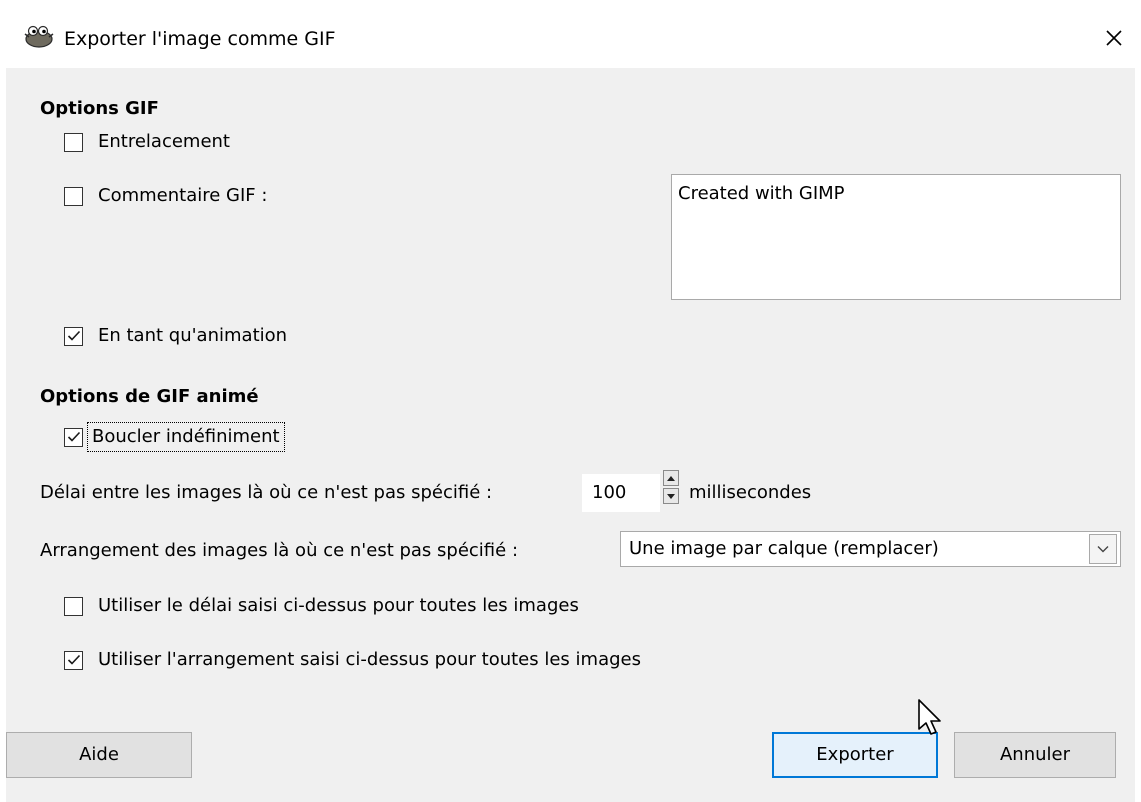  What do you see at coordinates (671, 487) in the screenshot?
I see `delay-spin-buttons` at bounding box center [671, 487].